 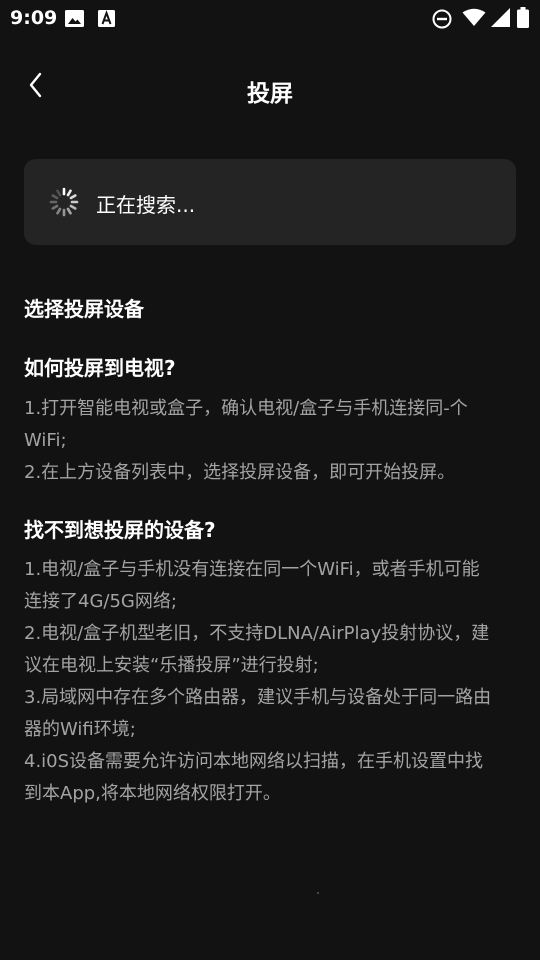 What do you see at coordinates (100, 368) in the screenshot?
I see `howto-title: 如何投屏到电视?` at bounding box center [100, 368].